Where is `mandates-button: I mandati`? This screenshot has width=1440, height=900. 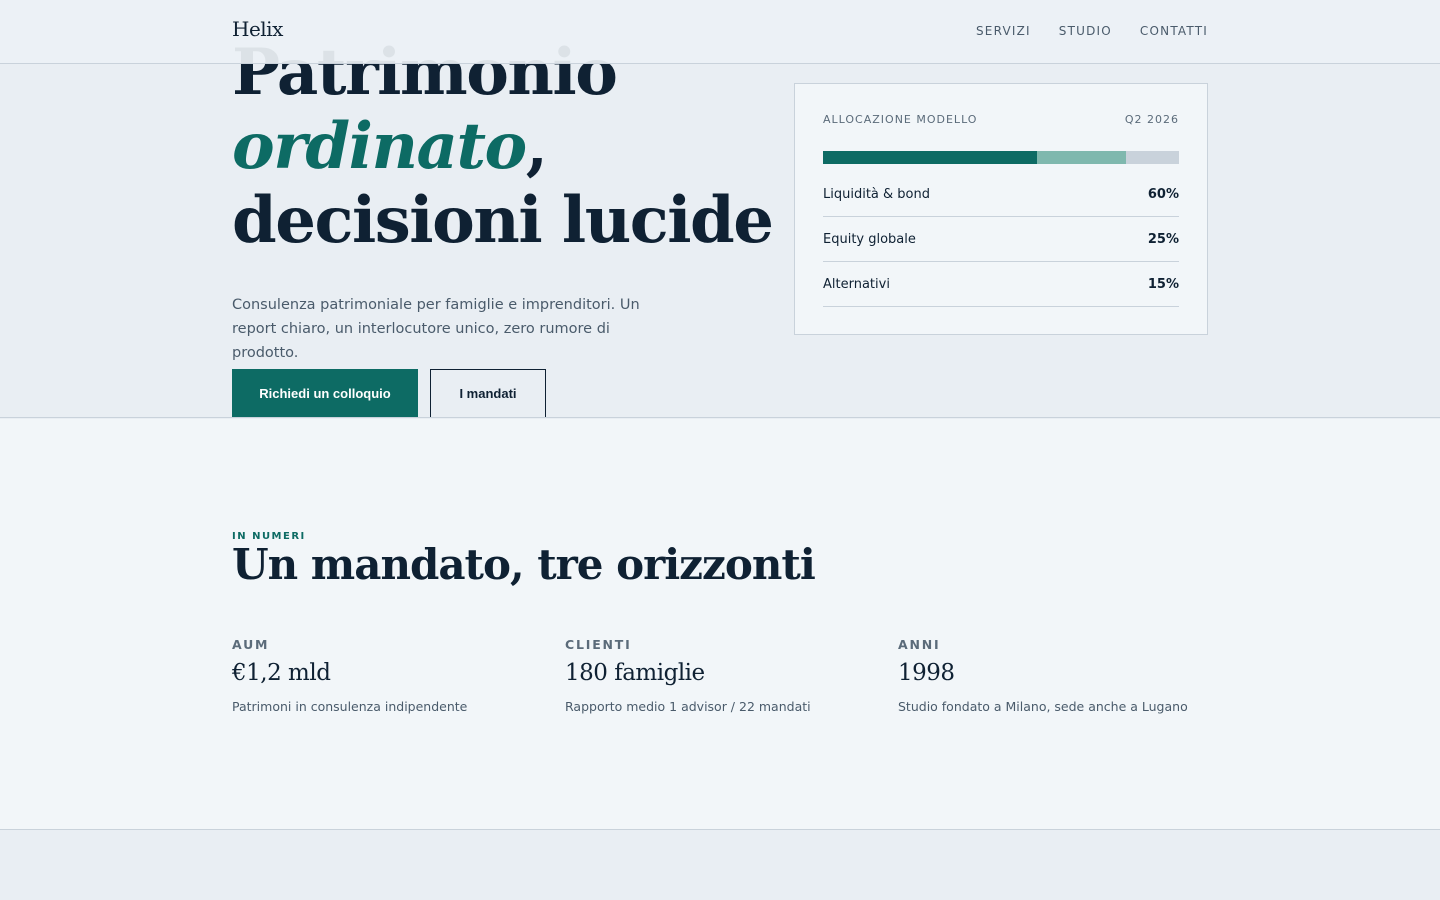 mandates-button: I mandati is located at coordinates (488, 393).